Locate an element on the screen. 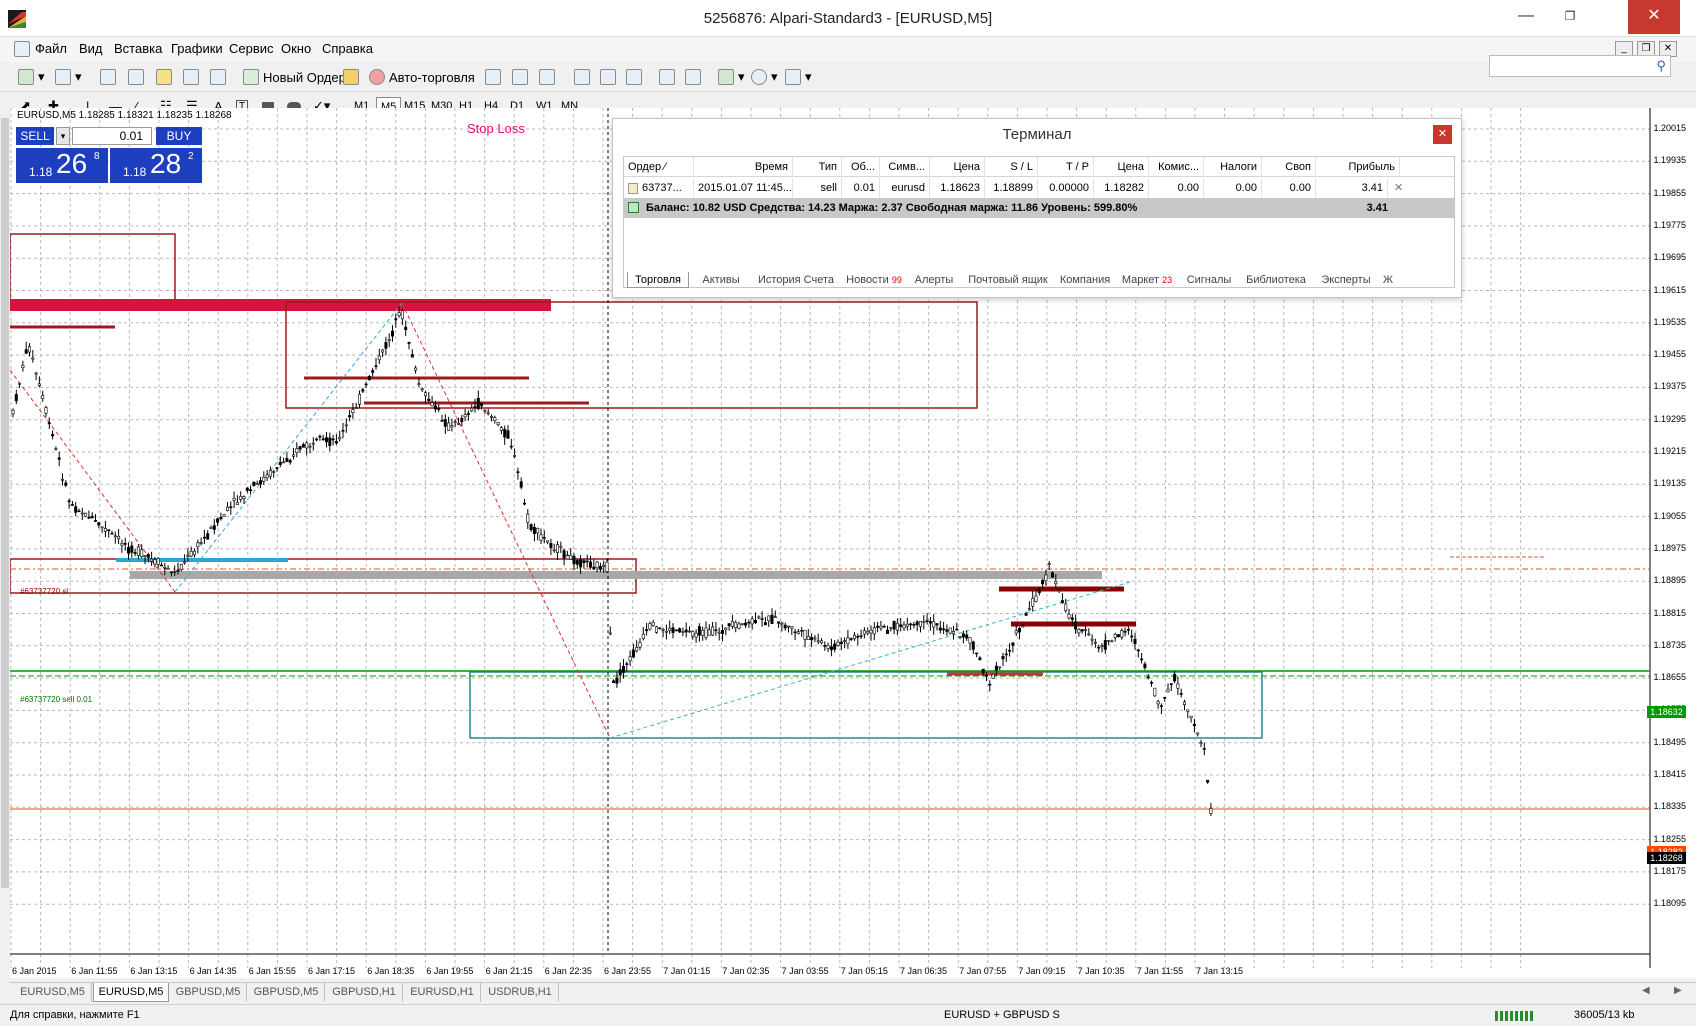 The height and width of the screenshot is (1026, 1696). auto-scroll-button is located at coordinates (669, 77).